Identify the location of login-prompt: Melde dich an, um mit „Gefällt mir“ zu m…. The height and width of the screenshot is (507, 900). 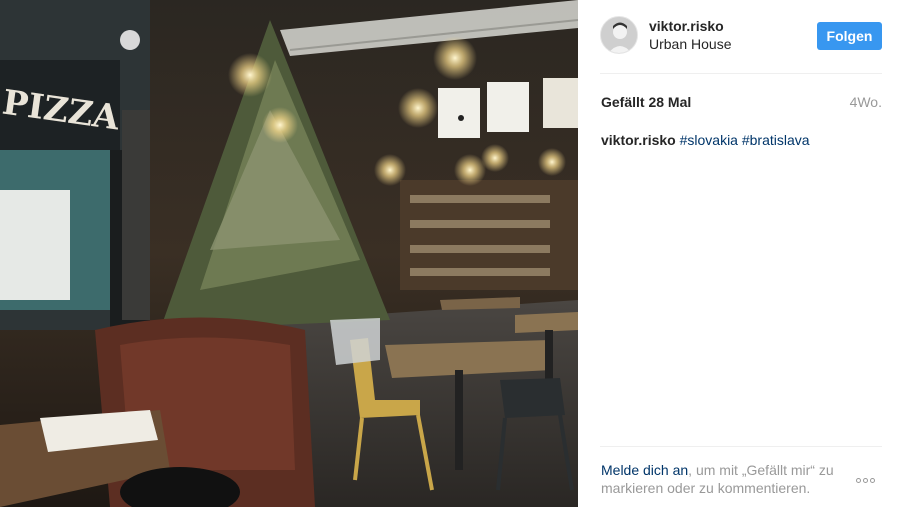
(726, 479).